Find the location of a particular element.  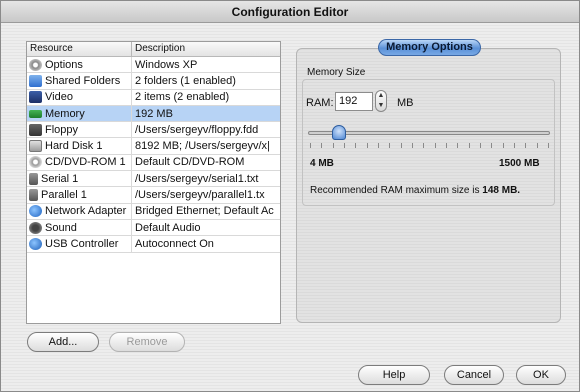

table-row: Sound Default Audio is located at coordinates (153, 228).